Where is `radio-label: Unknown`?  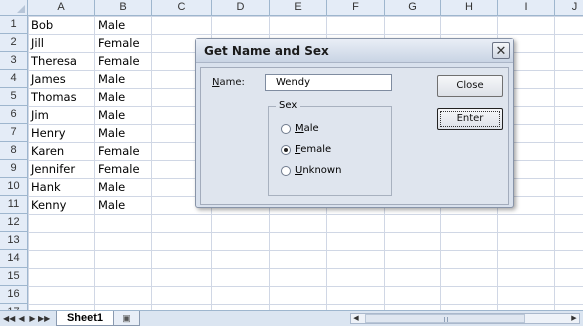 radio-label: Unknown is located at coordinates (318, 170).